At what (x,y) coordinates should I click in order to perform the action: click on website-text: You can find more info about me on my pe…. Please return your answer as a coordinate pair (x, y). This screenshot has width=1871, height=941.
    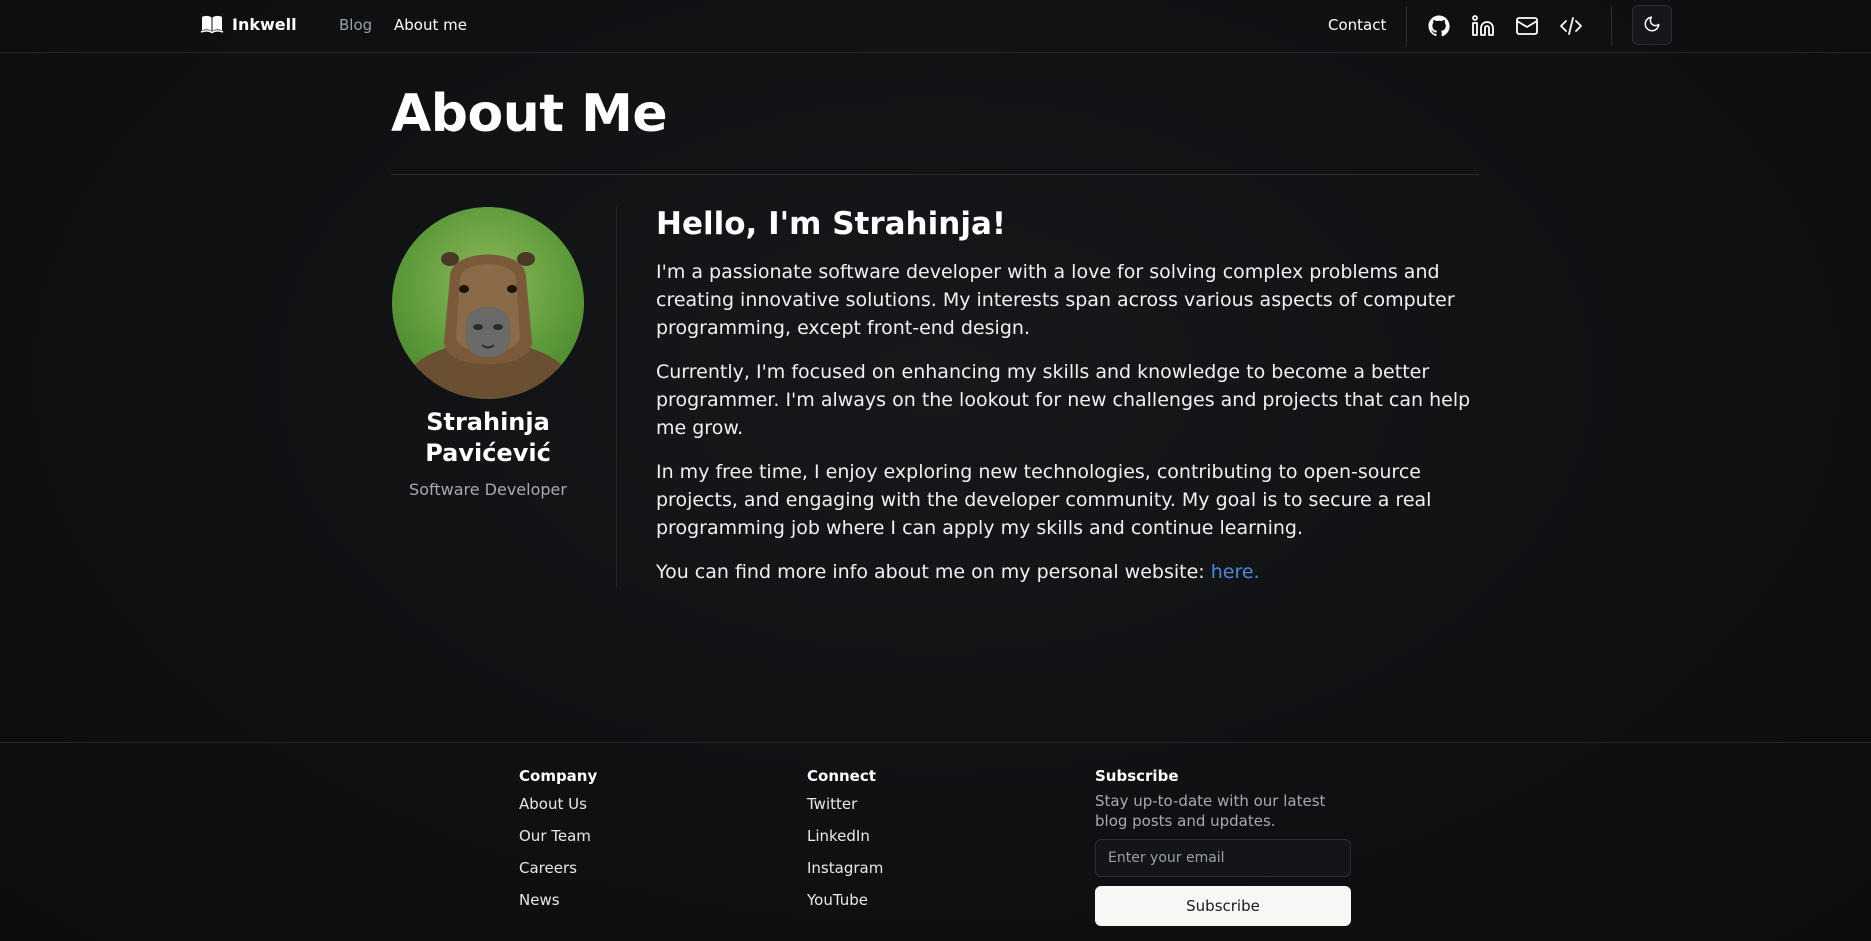
    Looking at the image, I should click on (933, 572).